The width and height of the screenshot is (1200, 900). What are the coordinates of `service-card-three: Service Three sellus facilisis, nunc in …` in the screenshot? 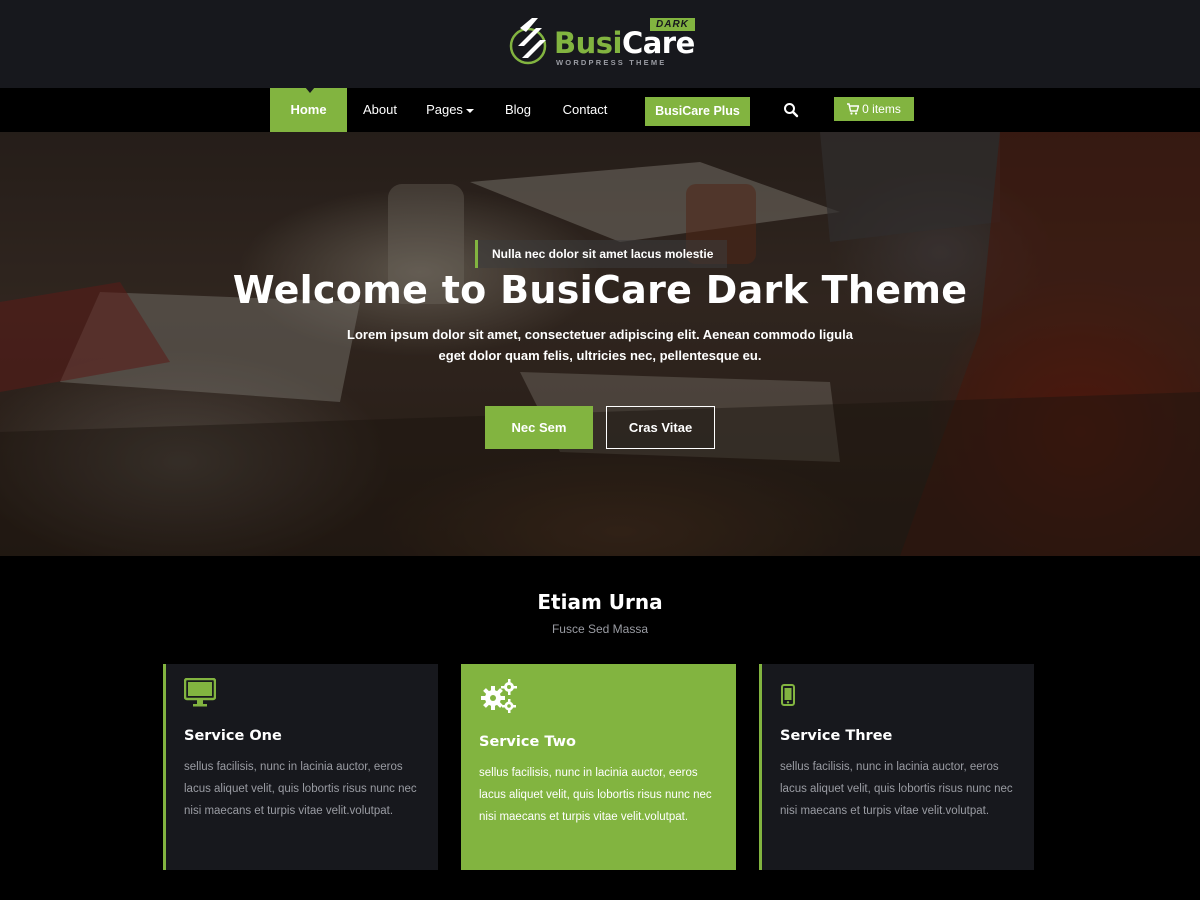 It's located at (896, 767).